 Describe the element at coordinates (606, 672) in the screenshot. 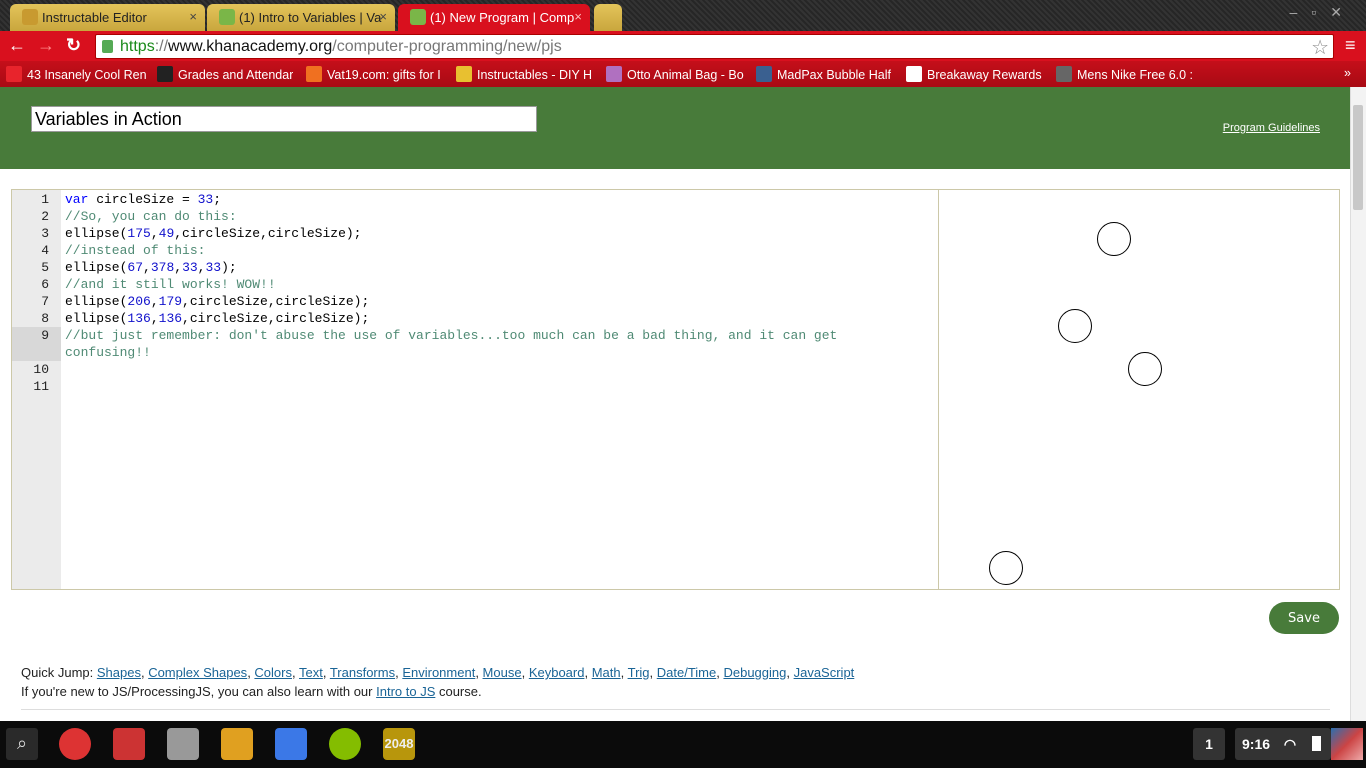

I see `quick-jump-link: Math` at that location.